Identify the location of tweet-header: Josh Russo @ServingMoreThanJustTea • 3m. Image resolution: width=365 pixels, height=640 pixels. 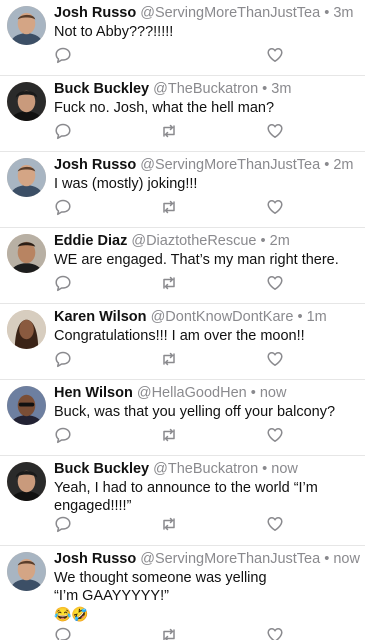
(203, 13).